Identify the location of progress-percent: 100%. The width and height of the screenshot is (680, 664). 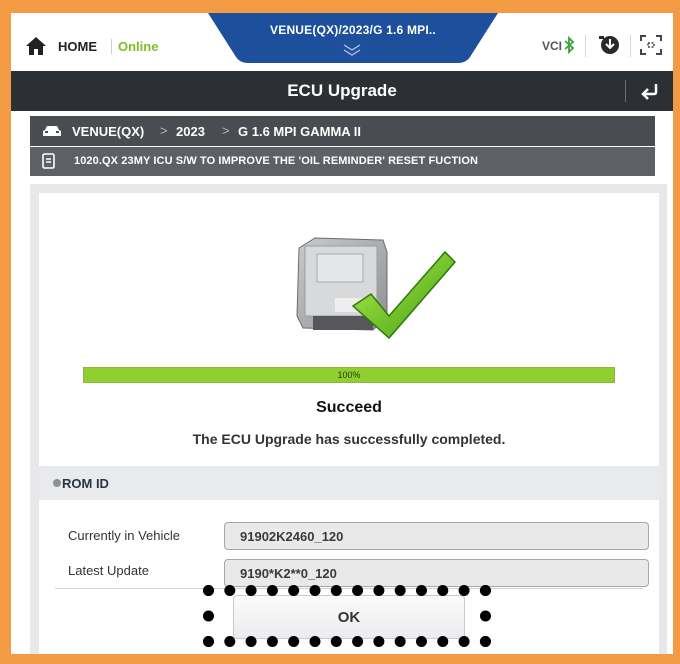
(349, 375).